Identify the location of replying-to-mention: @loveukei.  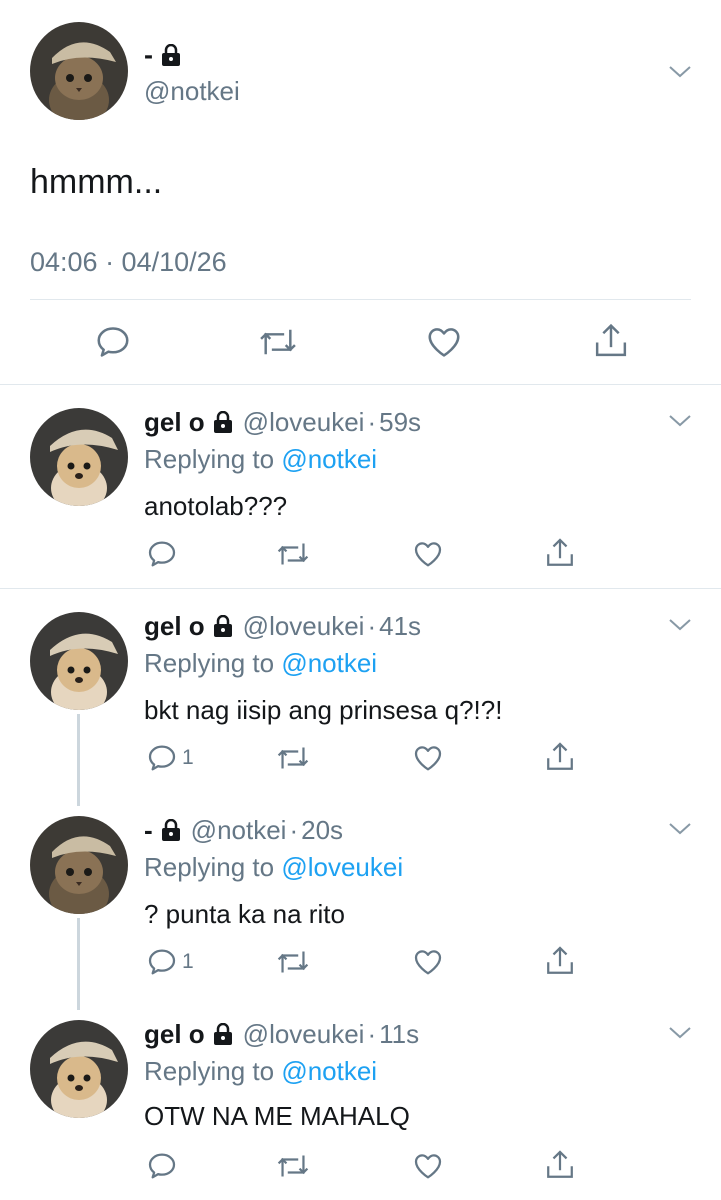
(342, 867).